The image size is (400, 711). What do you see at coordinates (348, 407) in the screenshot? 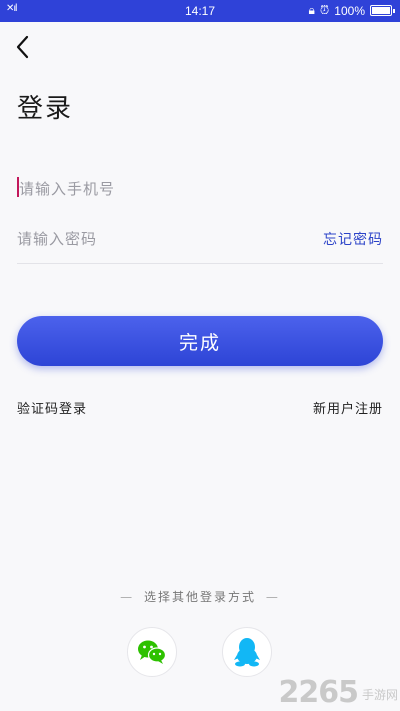
I see `register-link: 新用户注册` at bounding box center [348, 407].